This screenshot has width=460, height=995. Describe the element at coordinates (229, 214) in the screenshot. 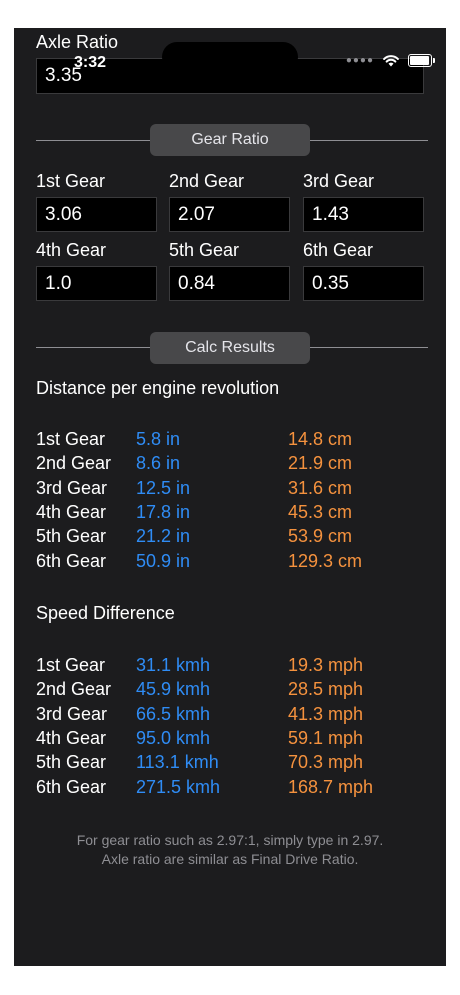

I see `gear-2-input: 2.07` at that location.